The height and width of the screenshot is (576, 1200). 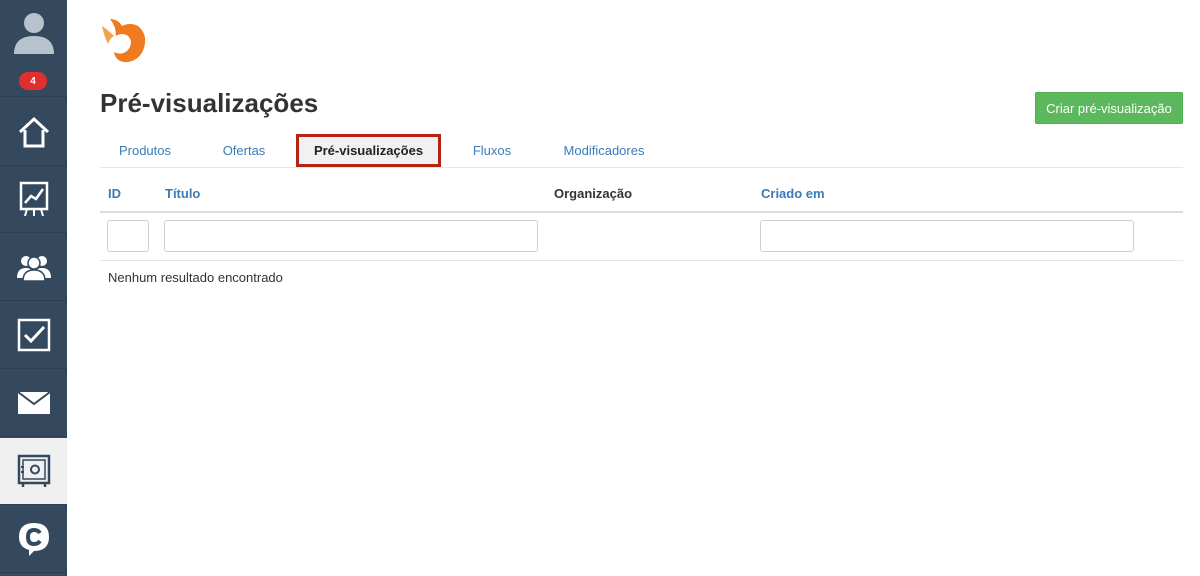 I want to click on brand-logo, so click(x=124, y=41).